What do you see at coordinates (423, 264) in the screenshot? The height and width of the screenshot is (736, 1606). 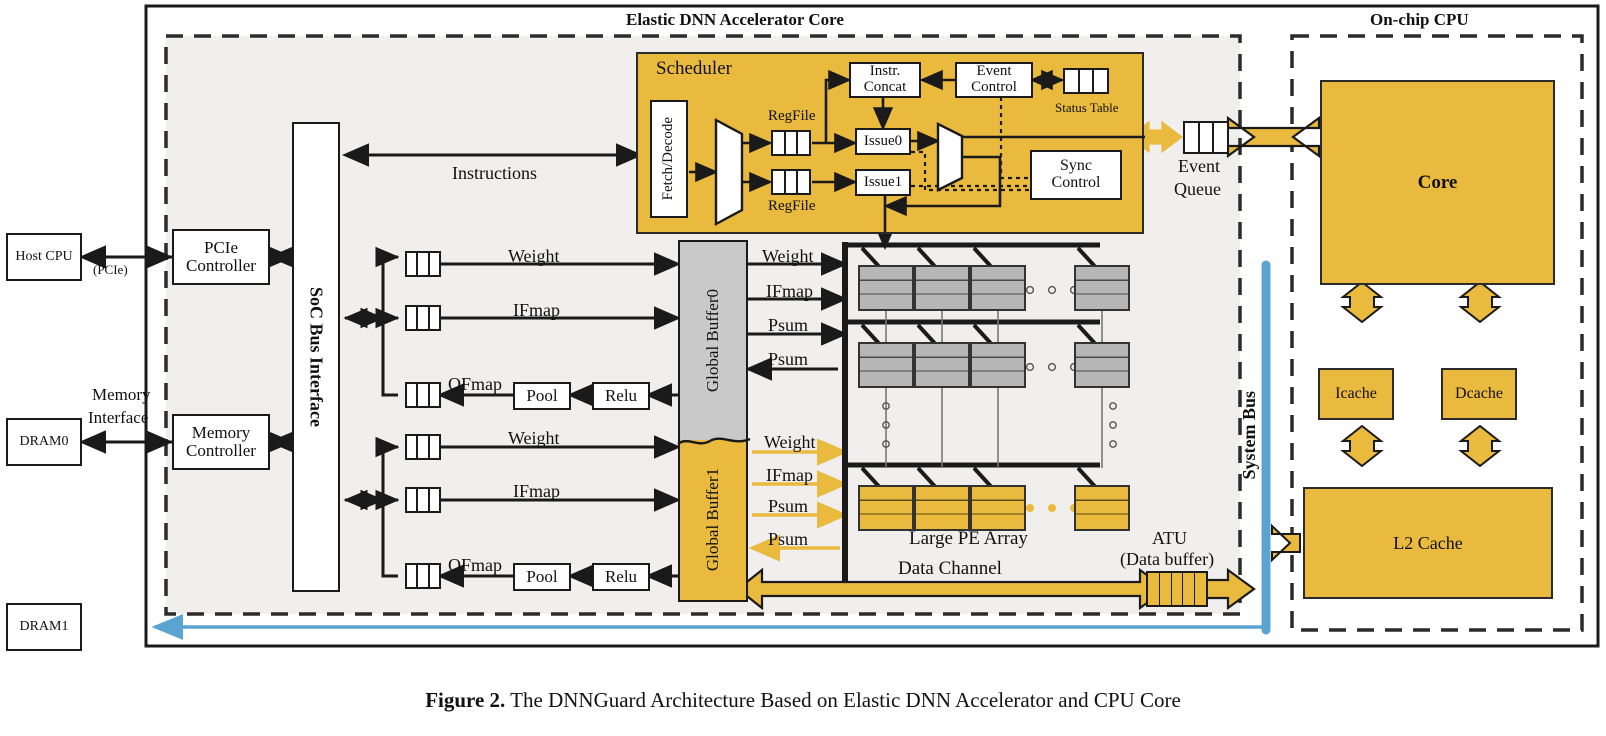 I see `fifo-weight-top` at bounding box center [423, 264].